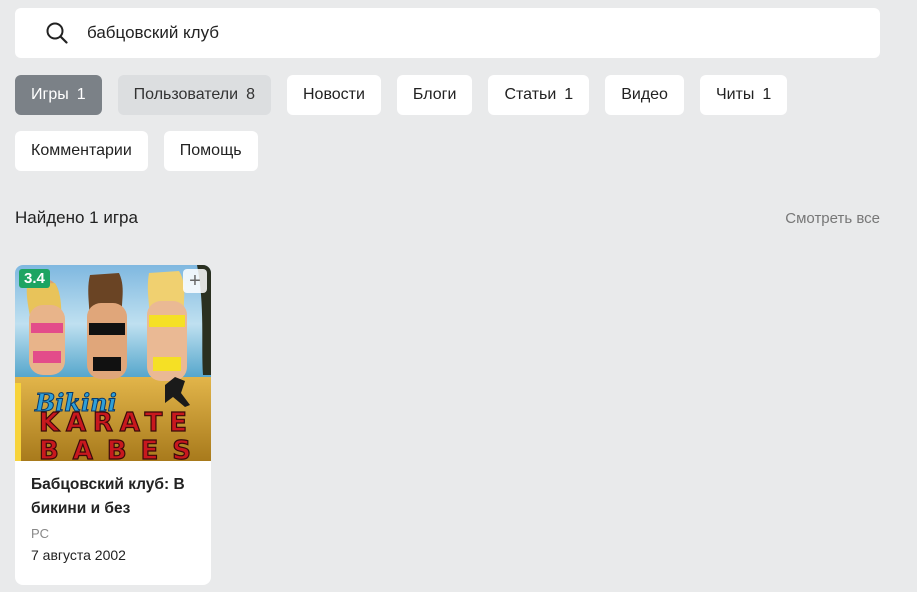 The width and height of the screenshot is (917, 592). What do you see at coordinates (76, 217) in the screenshot?
I see `results-count: Найдено 1 игра` at bounding box center [76, 217].